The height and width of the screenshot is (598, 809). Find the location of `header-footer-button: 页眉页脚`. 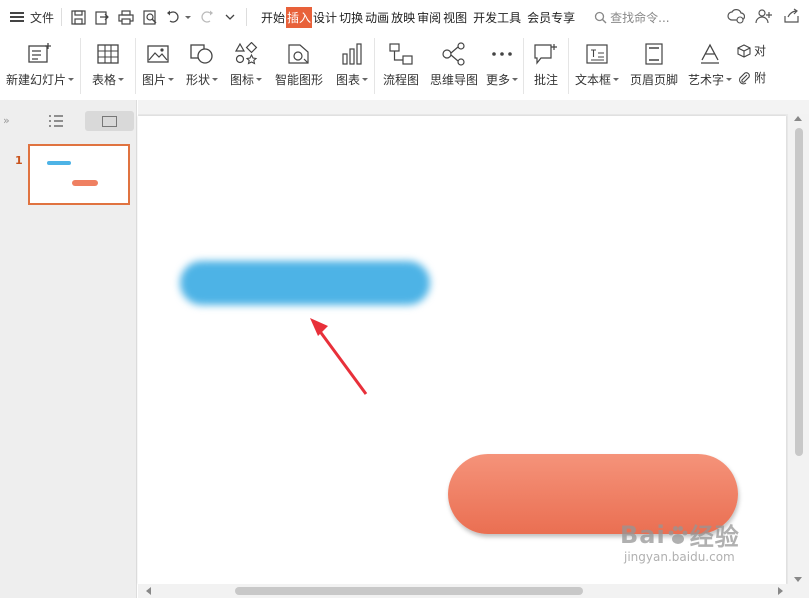

header-footer-button: 页眉页脚 is located at coordinates (654, 66).